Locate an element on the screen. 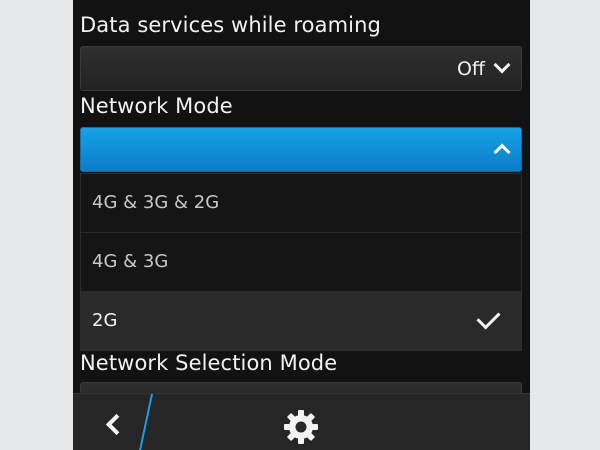  option-4g-3g: 4G & 3G is located at coordinates (301, 262).